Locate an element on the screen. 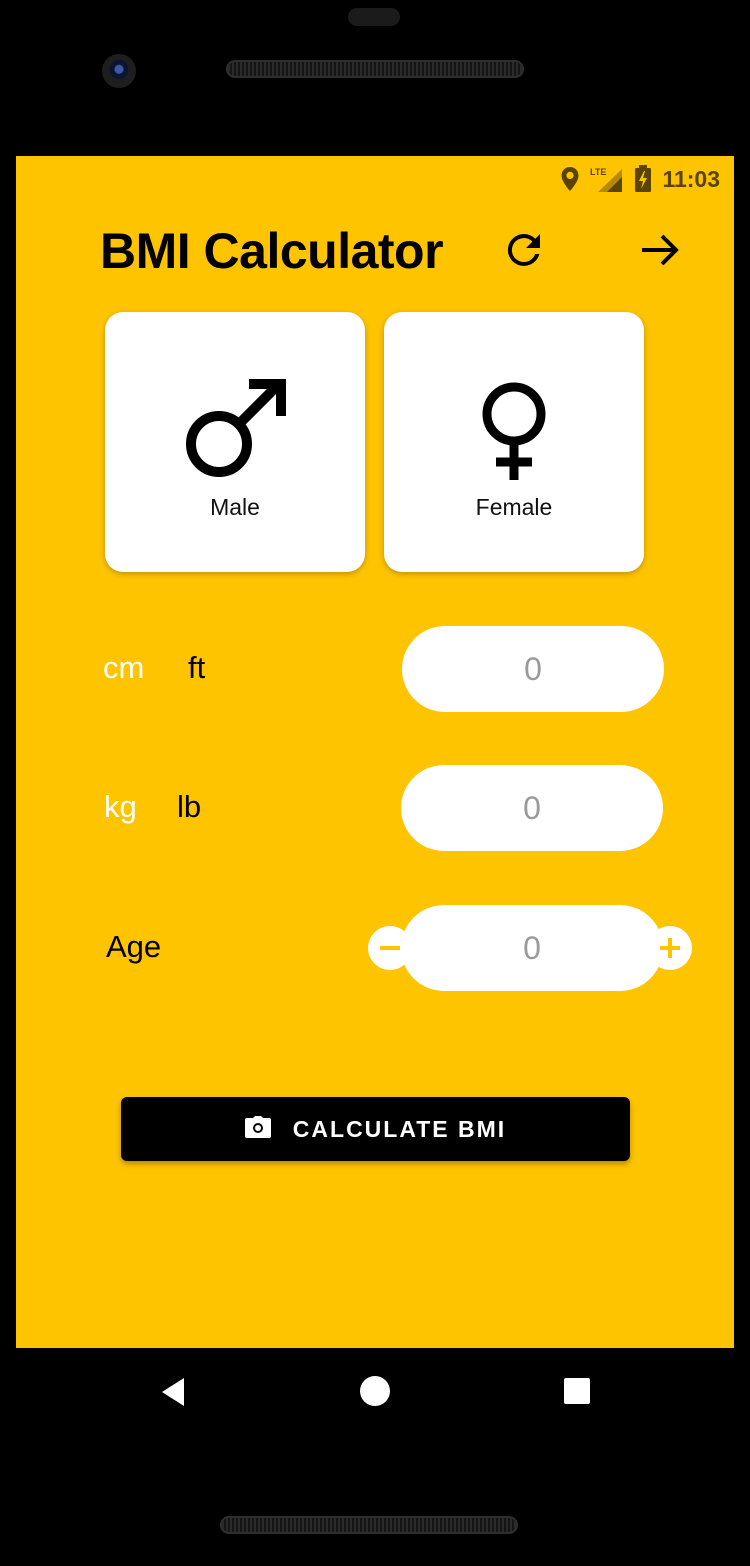 This screenshot has width=750, height=1566. unit-cm-toggle: cm is located at coordinates (123, 668).